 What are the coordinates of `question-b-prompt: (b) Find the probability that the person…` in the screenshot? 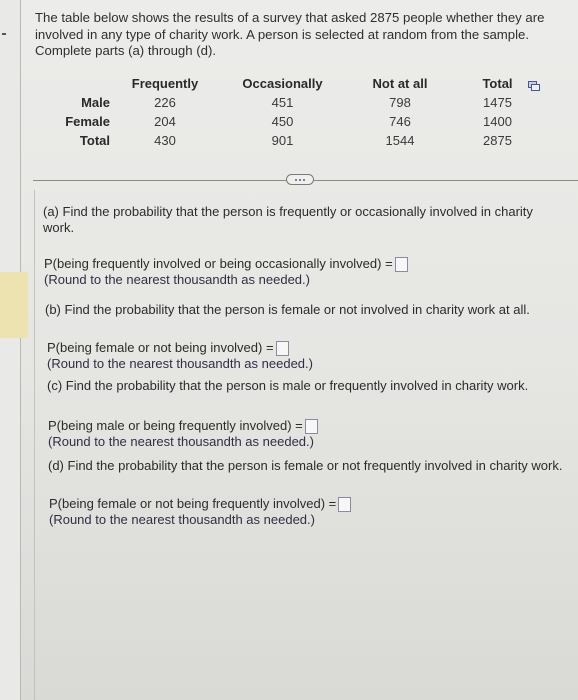 It's located at (287, 309).